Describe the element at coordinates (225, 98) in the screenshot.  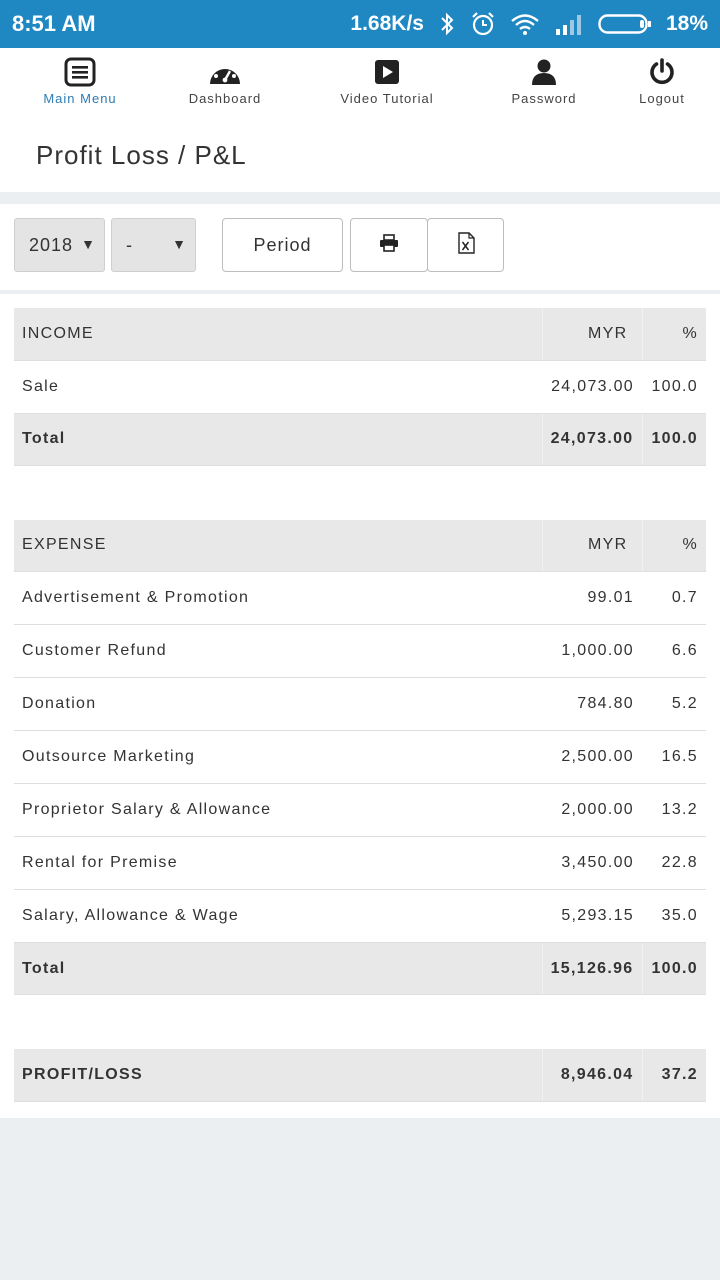
I see `nav-dashboard-label: Dashboard` at that location.